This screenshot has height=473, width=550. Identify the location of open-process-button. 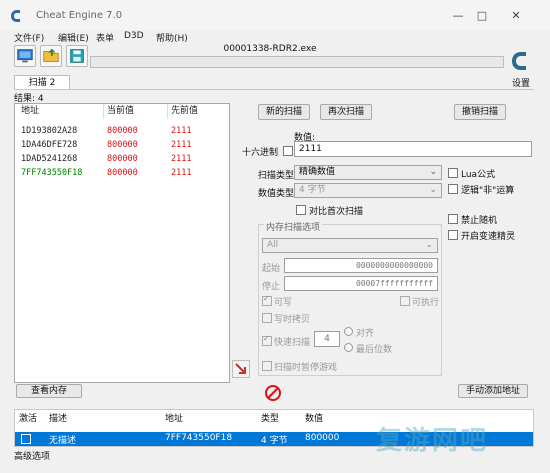
(25, 56).